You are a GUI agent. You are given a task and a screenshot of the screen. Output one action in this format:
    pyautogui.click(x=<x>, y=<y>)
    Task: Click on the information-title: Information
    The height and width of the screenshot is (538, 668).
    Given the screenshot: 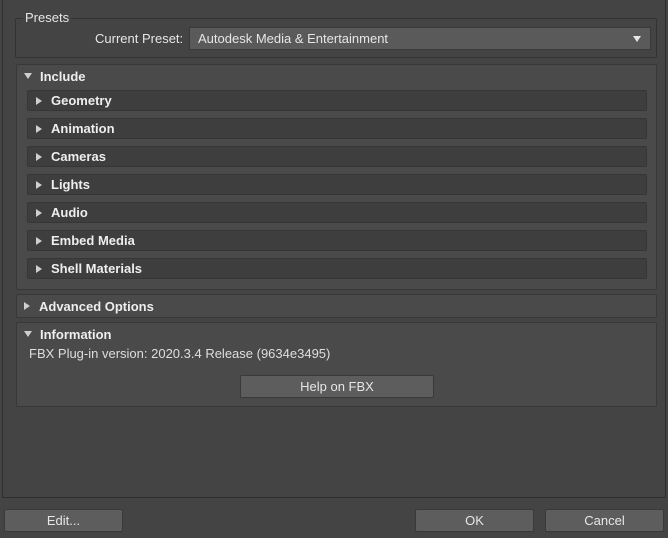 What is the action you would take?
    pyautogui.click(x=76, y=334)
    